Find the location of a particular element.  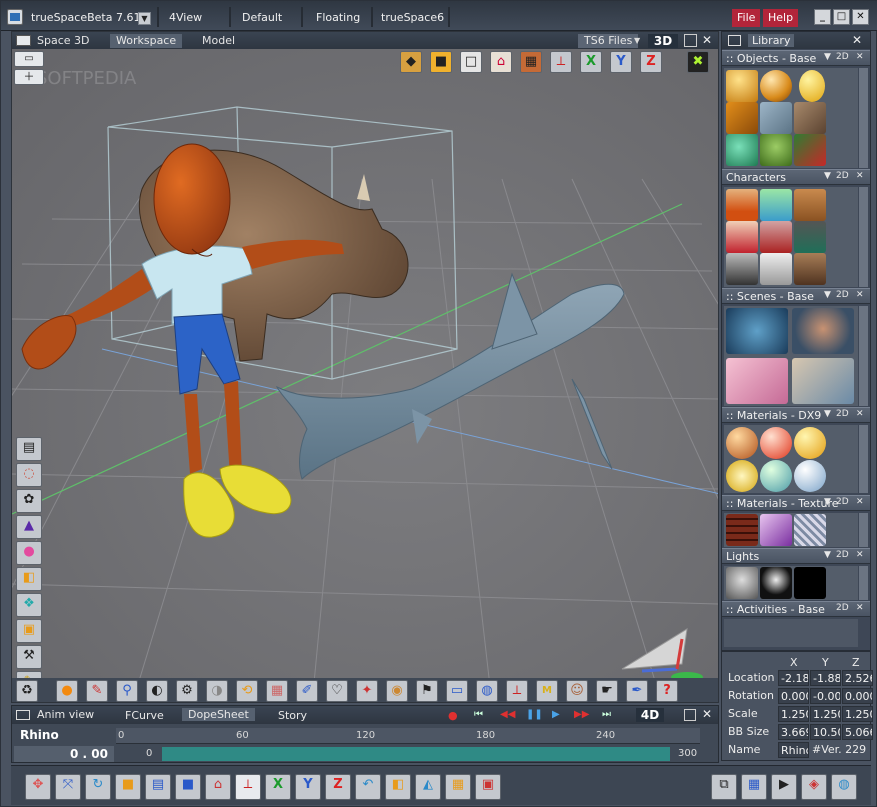

lib-materials-scrollbar is located at coordinates (863, 459).